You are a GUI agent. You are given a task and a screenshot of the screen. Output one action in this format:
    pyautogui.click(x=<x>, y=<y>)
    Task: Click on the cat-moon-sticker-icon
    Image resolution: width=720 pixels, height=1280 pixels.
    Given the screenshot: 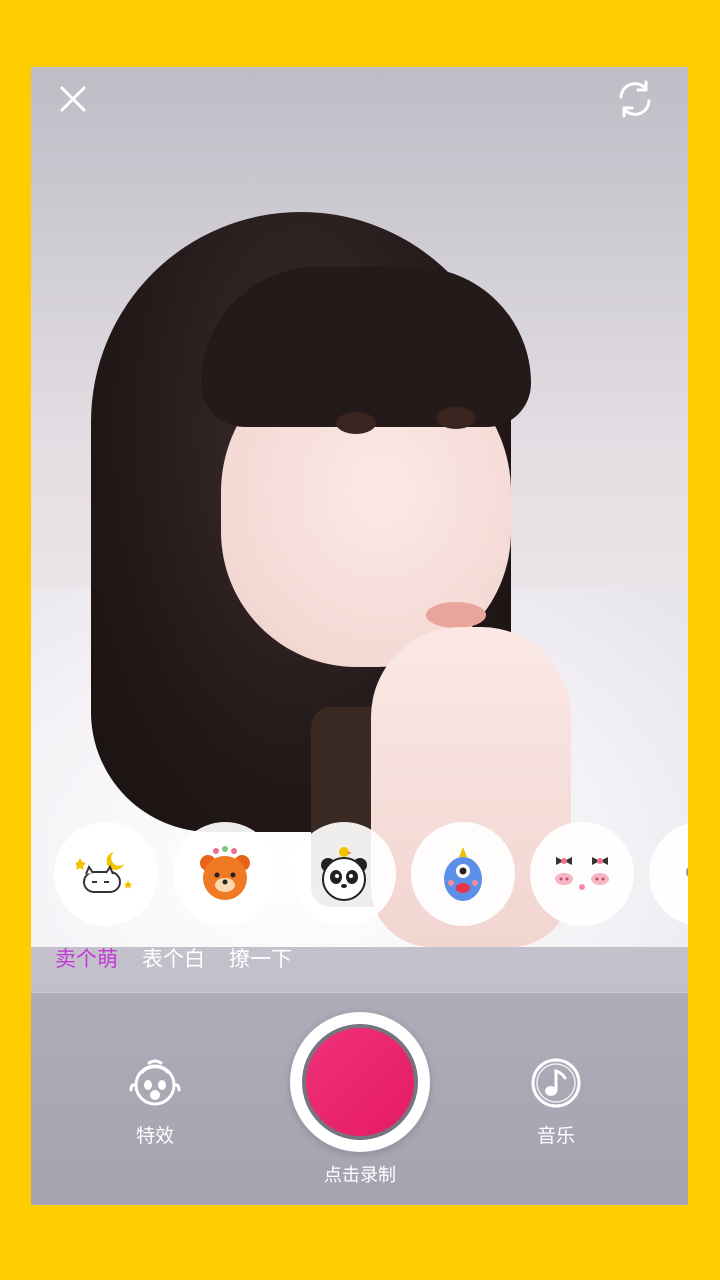 What is the action you would take?
    pyautogui.click(x=104, y=872)
    